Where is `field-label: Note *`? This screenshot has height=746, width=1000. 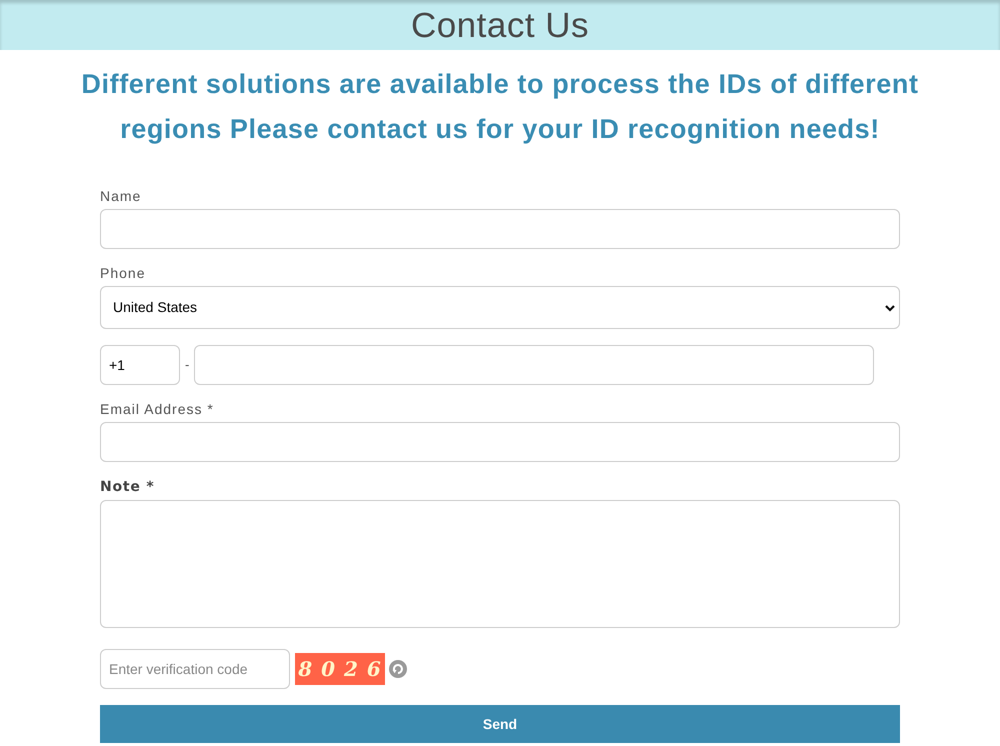 field-label: Note * is located at coordinates (128, 487).